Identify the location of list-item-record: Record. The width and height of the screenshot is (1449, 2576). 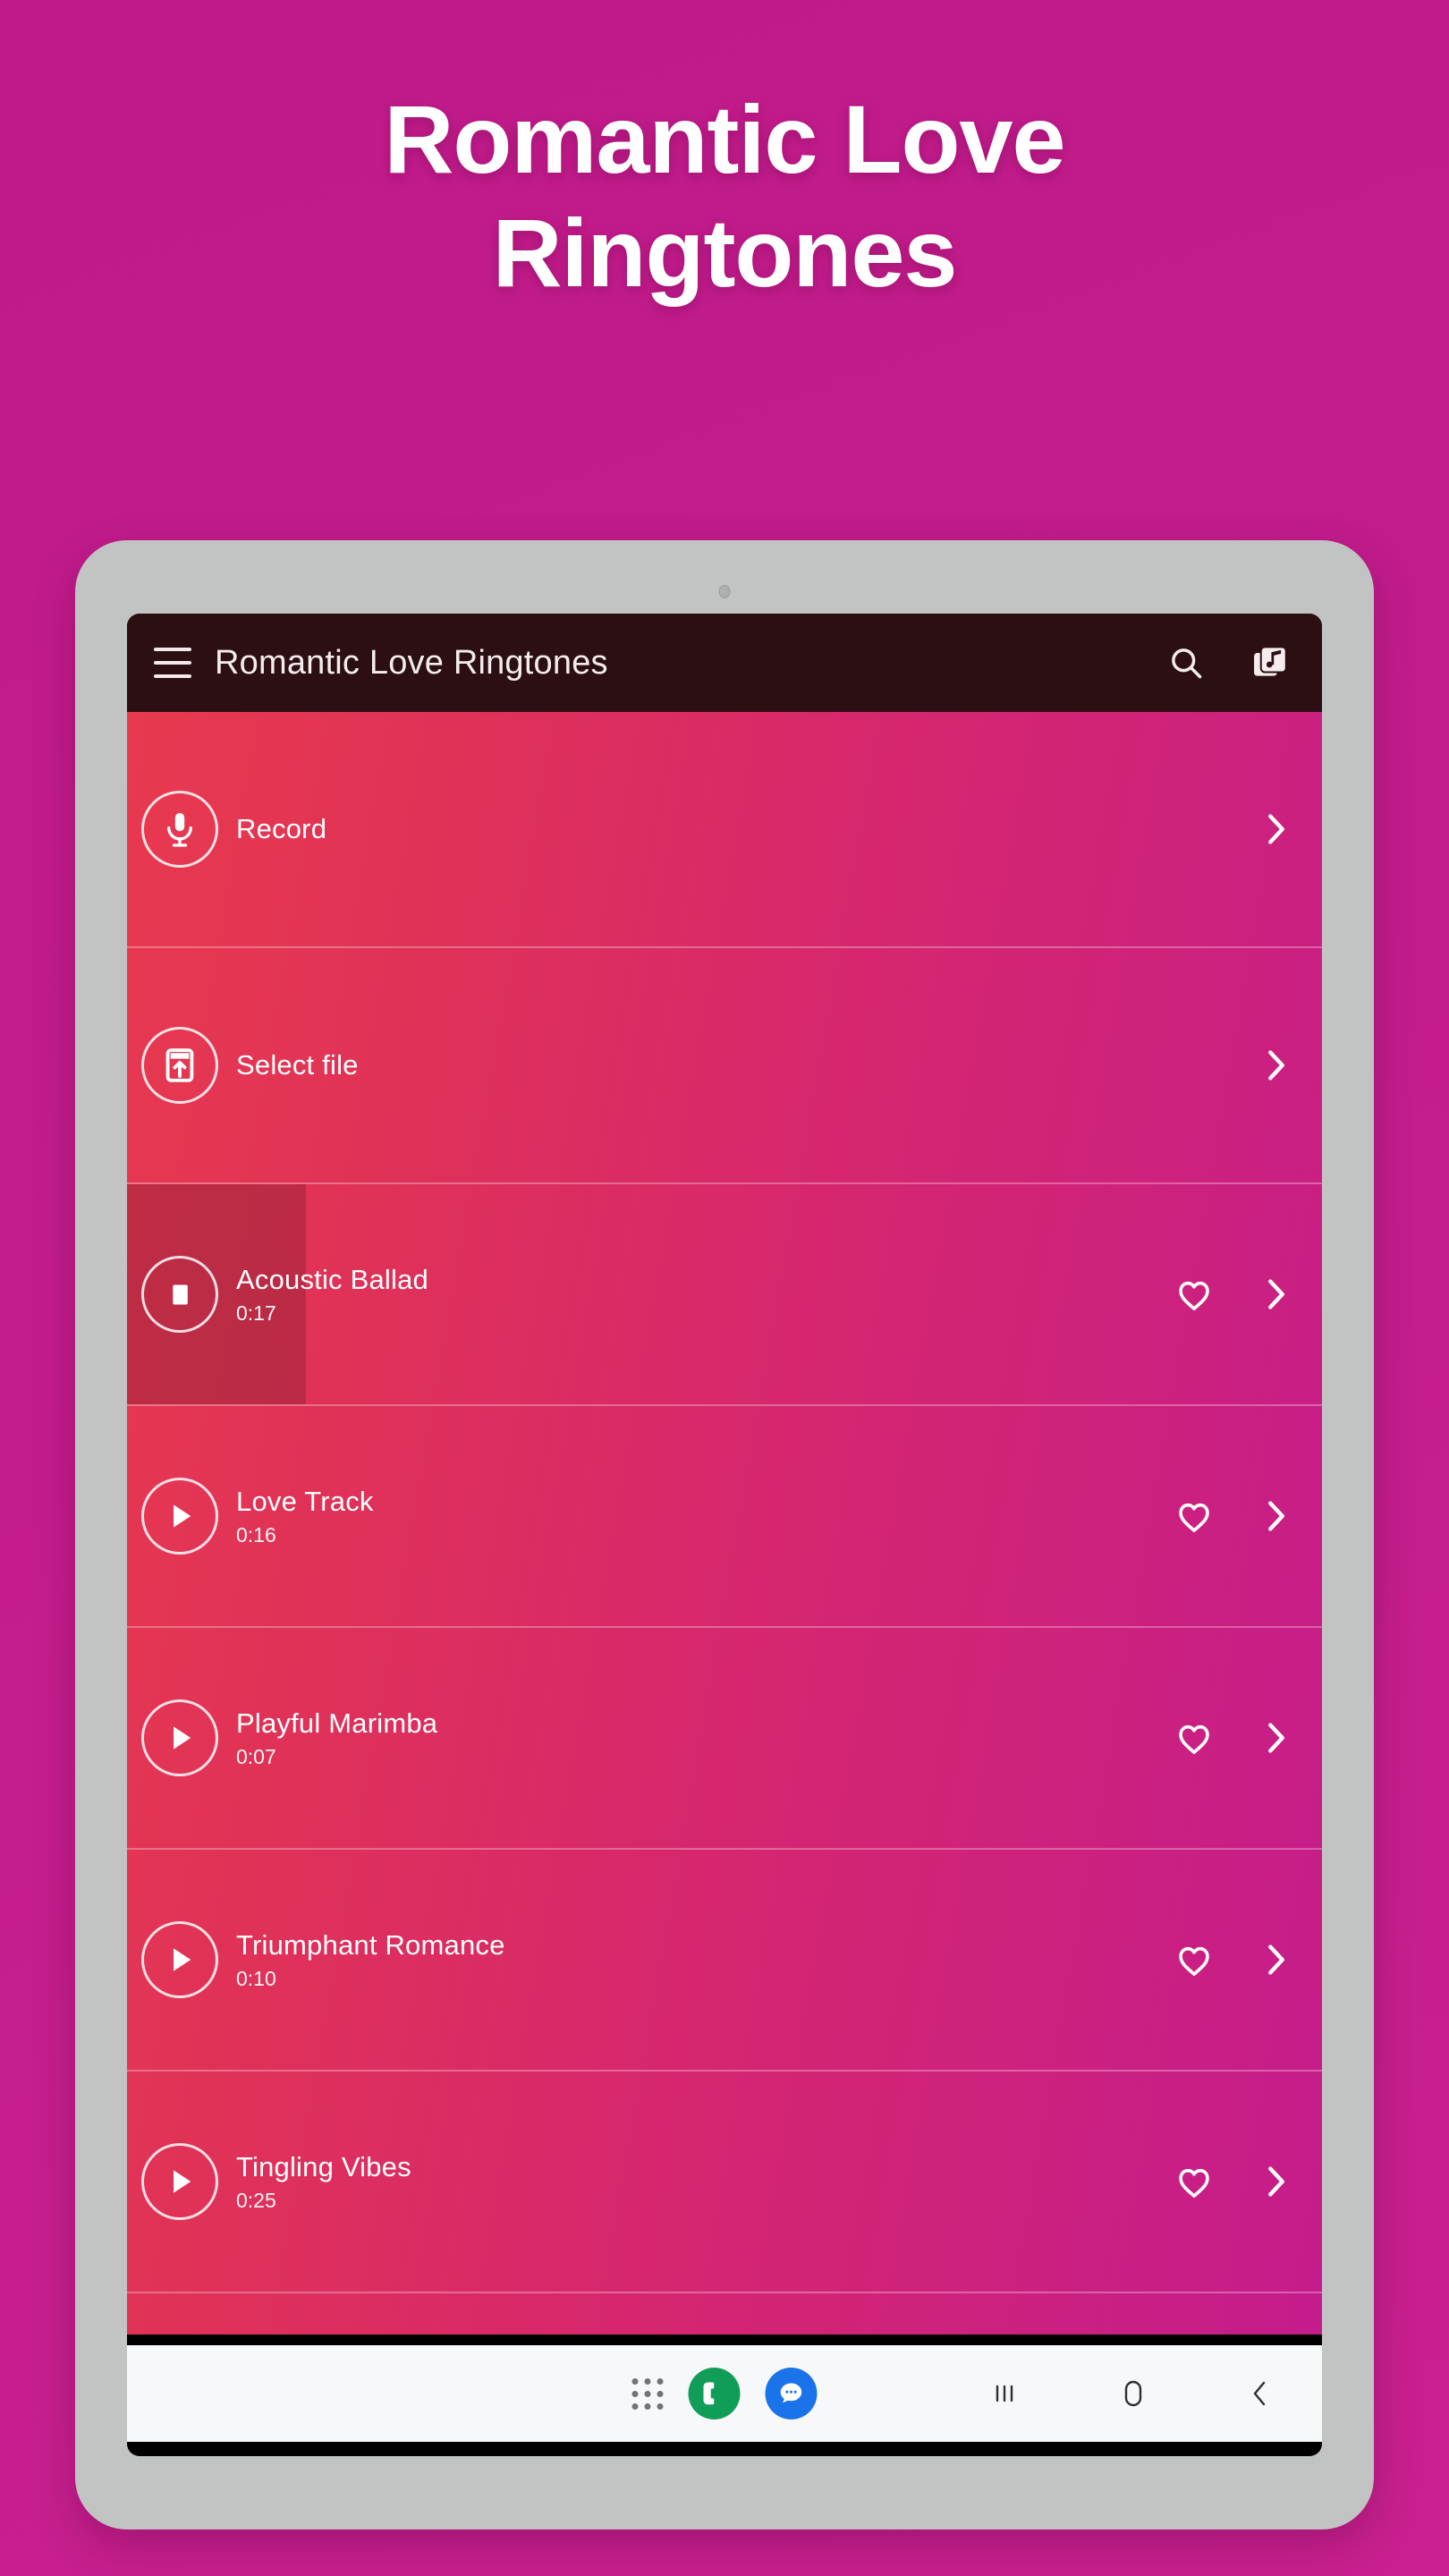
(724, 830).